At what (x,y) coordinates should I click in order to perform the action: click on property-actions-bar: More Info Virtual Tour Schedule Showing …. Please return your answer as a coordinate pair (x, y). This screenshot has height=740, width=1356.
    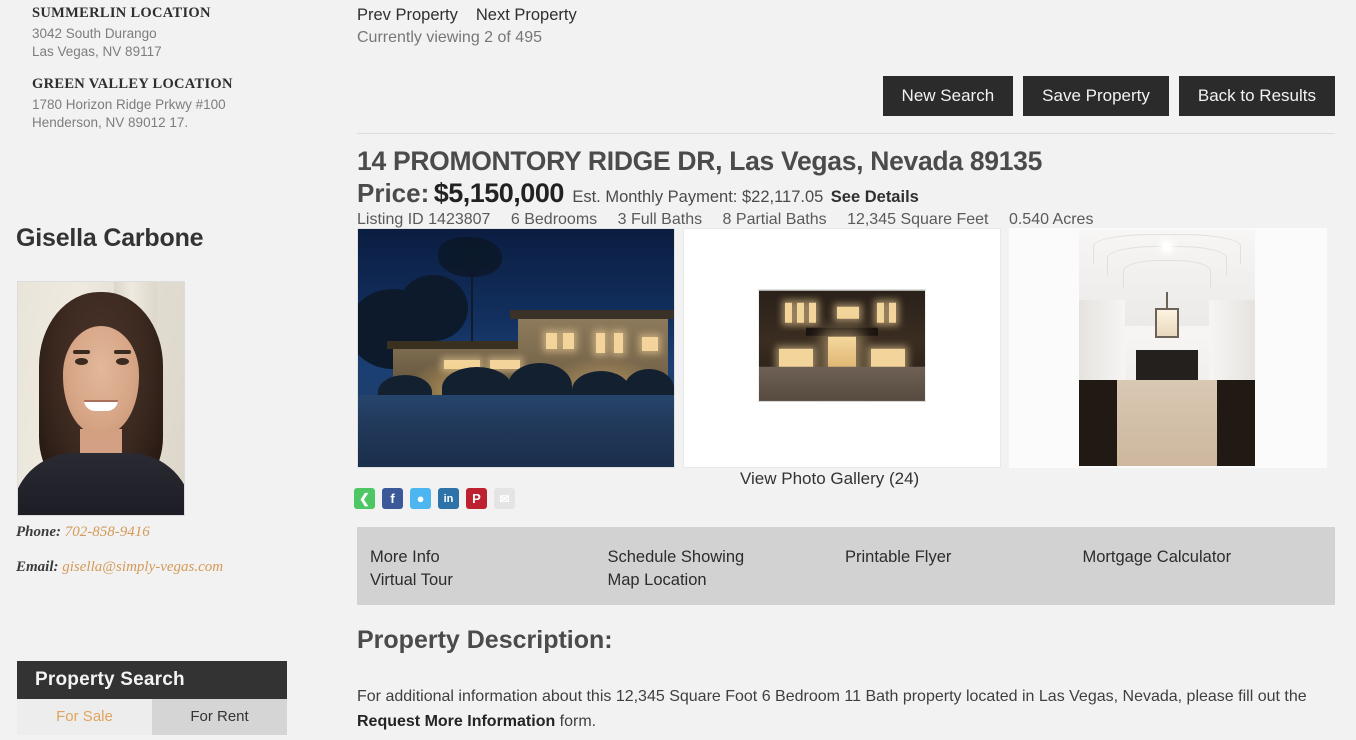
    Looking at the image, I should click on (846, 566).